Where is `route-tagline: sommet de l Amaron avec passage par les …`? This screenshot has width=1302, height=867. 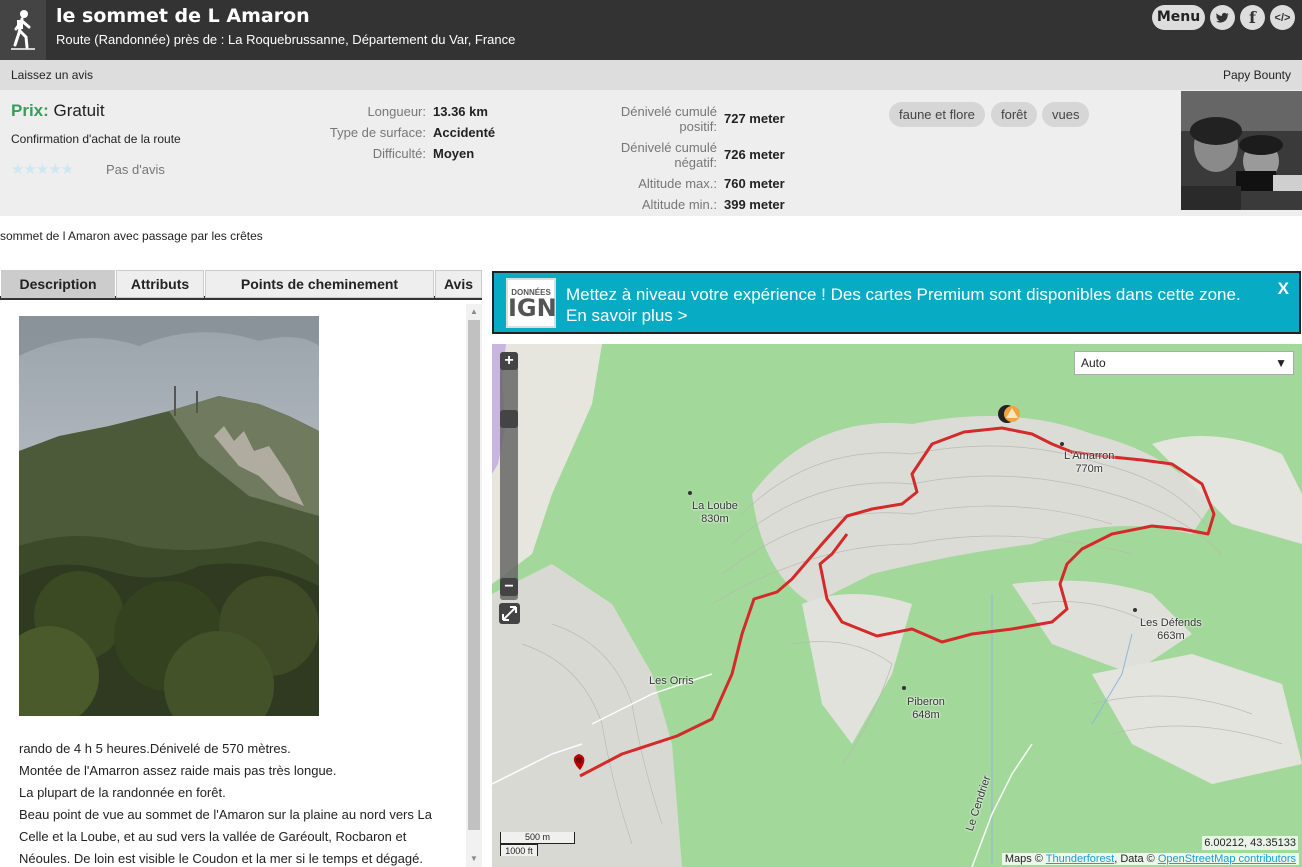
route-tagline: sommet de l Amaron avec passage par les … is located at coordinates (131, 236).